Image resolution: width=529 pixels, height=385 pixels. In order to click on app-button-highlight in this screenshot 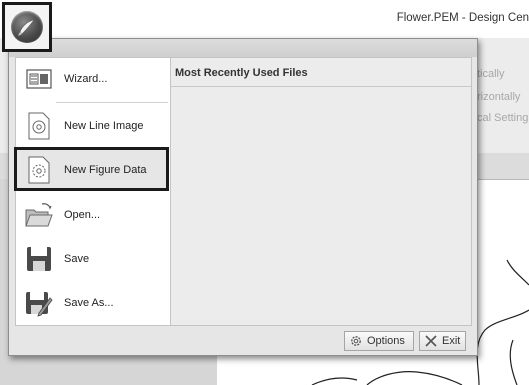, I will do `click(27, 27)`.